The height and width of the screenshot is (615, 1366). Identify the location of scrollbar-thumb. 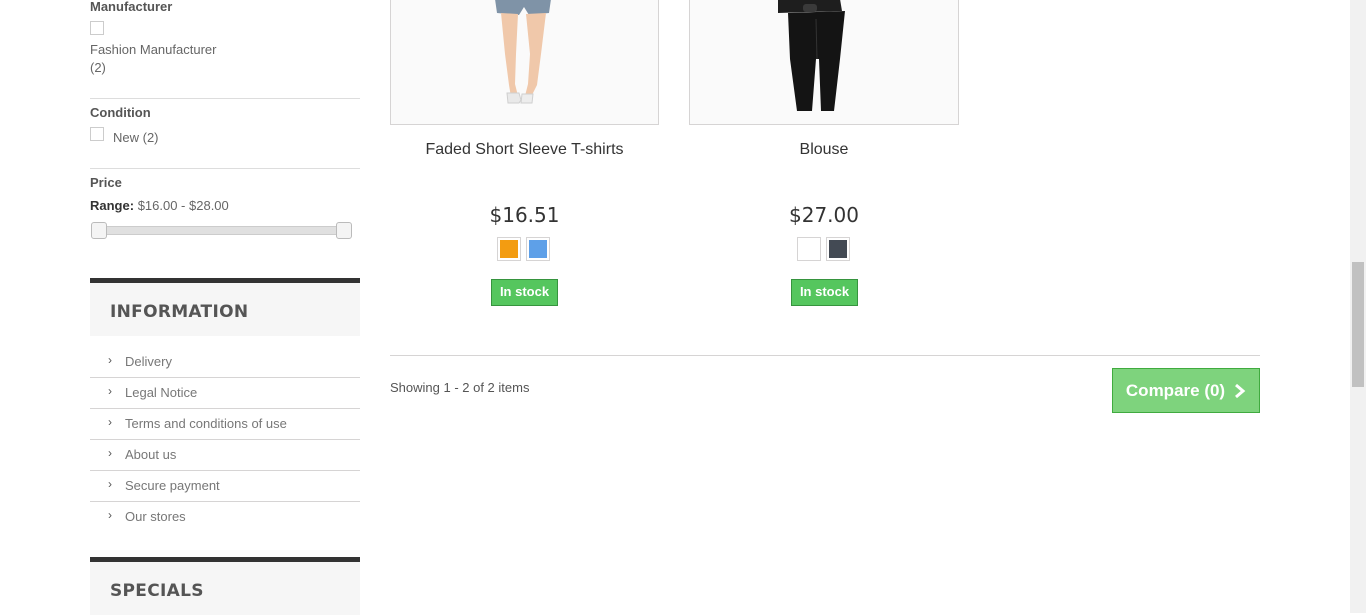
(1358, 324).